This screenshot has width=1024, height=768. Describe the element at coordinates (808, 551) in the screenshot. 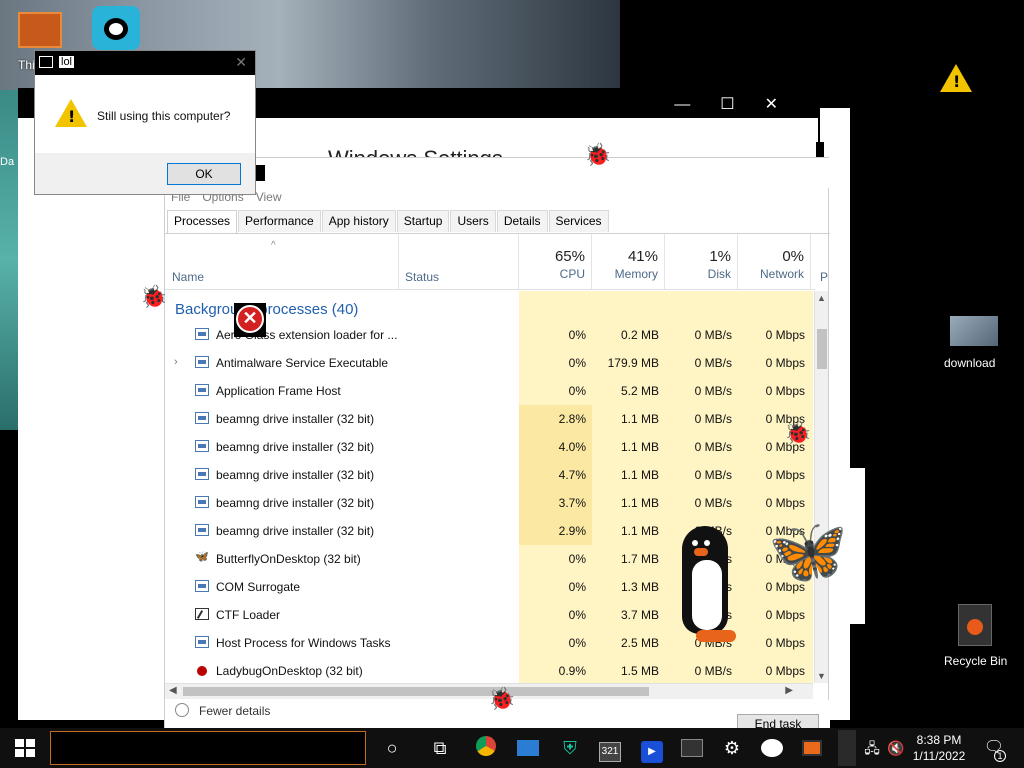

I see `butterfly-icon: 🦋` at that location.